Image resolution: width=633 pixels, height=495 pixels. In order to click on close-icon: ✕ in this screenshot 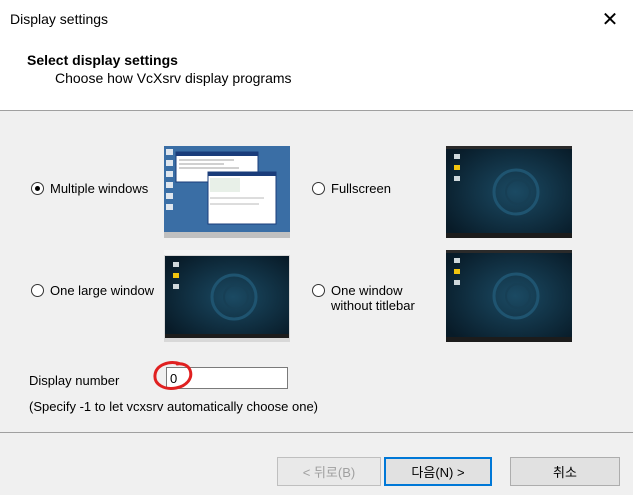, I will do `click(610, 19)`.